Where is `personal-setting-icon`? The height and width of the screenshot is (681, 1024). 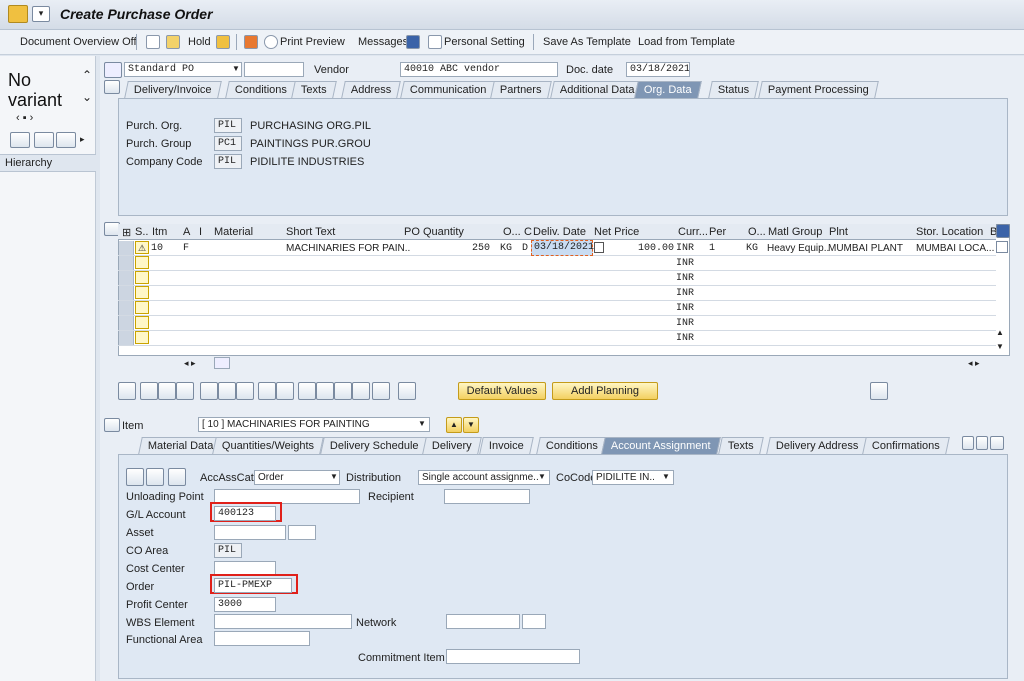 personal-setting-icon is located at coordinates (435, 42).